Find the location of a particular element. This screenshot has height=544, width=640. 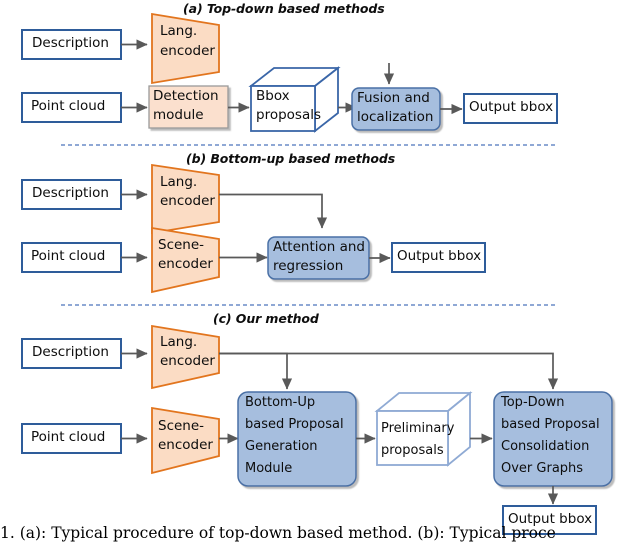

c-bupgm-line3: Generation is located at coordinates (281, 446).